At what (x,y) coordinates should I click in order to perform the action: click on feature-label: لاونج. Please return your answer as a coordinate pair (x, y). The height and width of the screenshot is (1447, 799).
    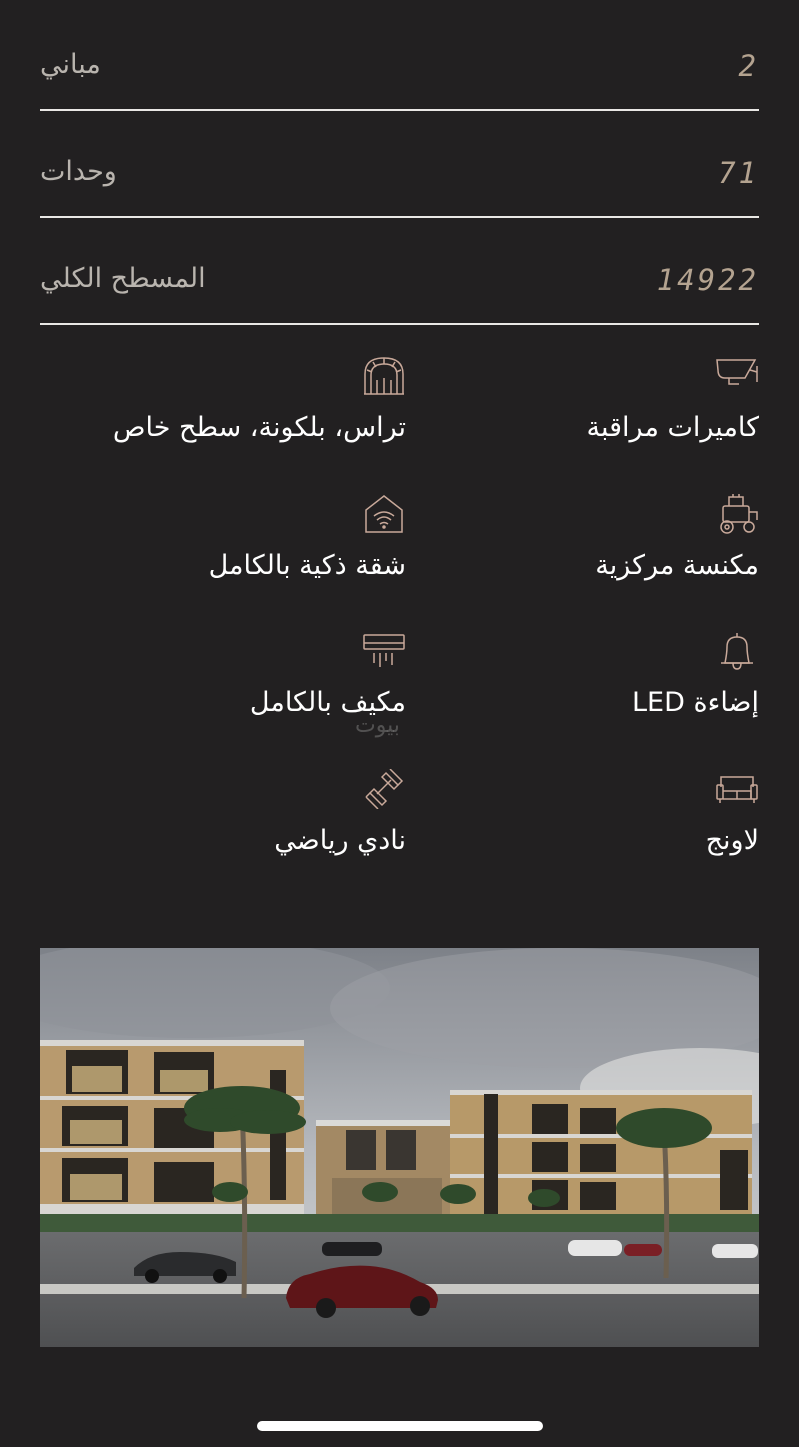
    Looking at the image, I should click on (732, 840).